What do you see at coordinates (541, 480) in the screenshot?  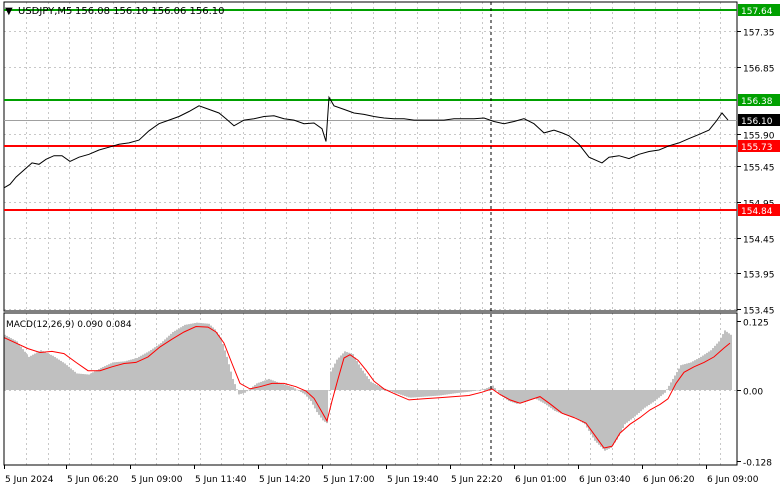 I see `time-tick-label: 6 Jun 01:00` at bounding box center [541, 480].